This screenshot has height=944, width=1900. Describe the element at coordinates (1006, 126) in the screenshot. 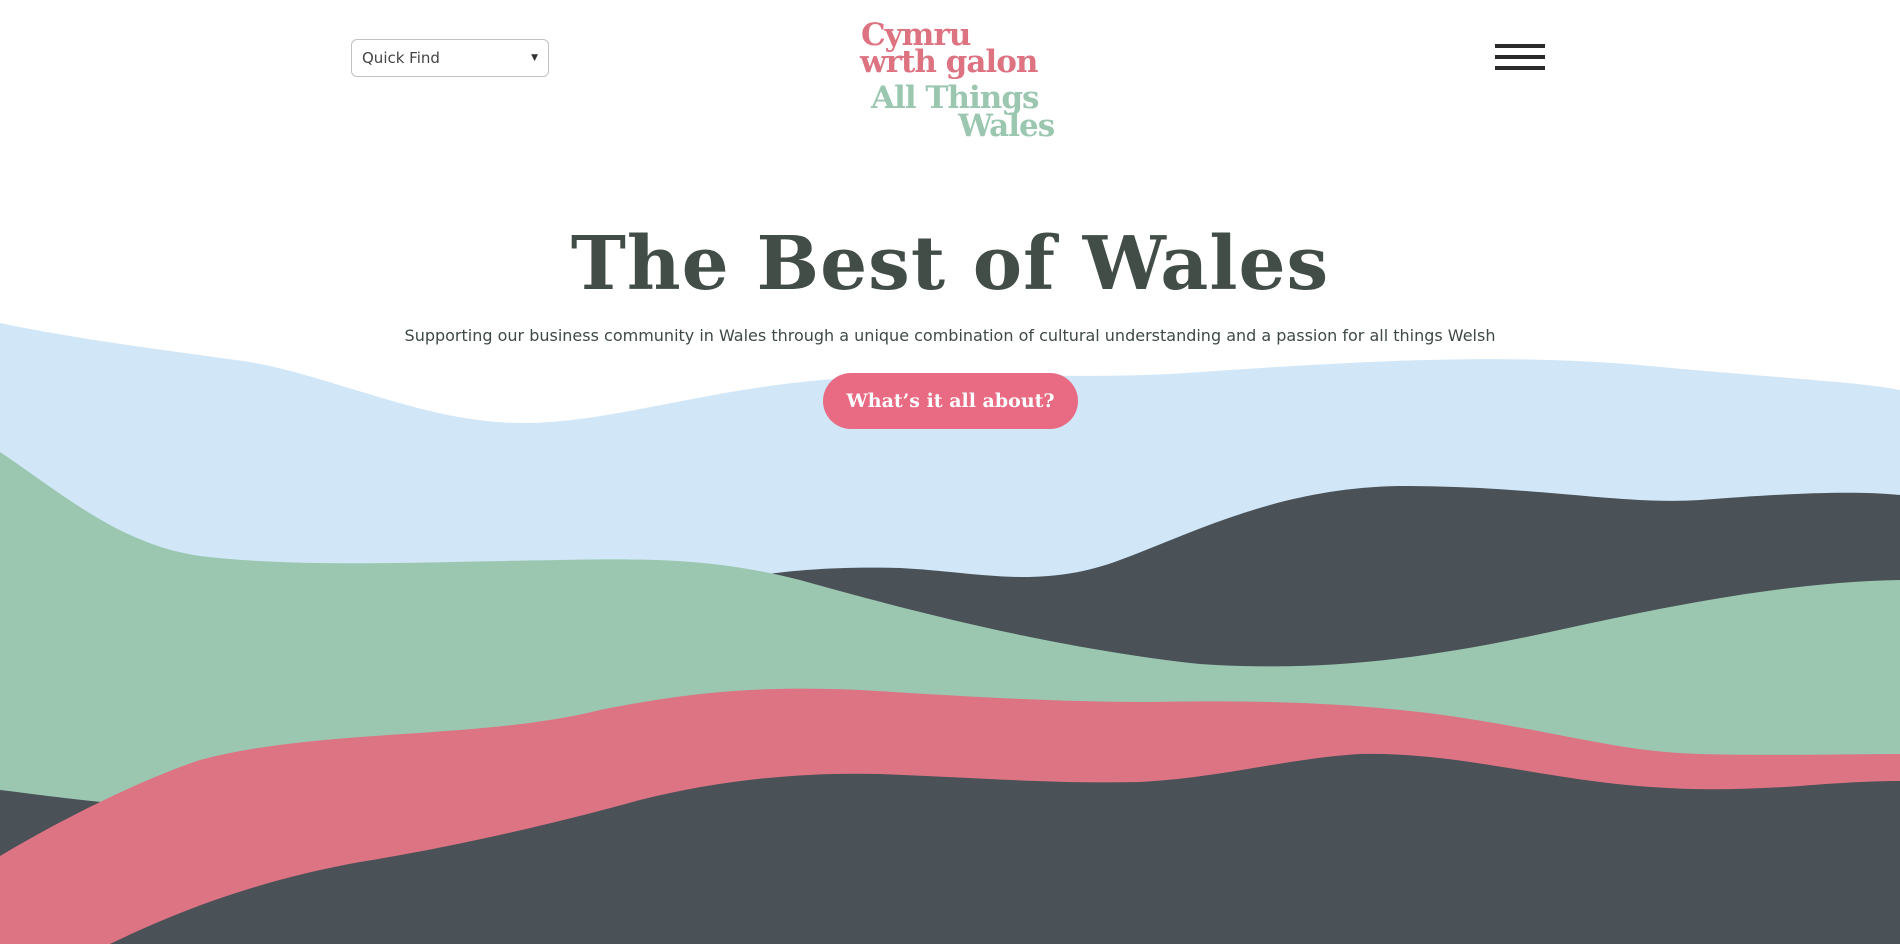

I see `logo-english-line-2: Wales` at that location.